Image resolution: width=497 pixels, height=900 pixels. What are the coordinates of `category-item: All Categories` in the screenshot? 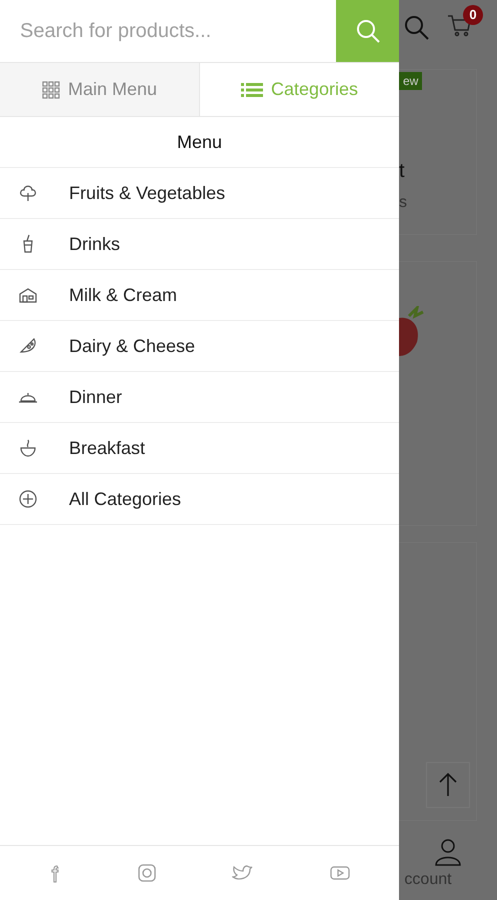 It's located at (199, 499).